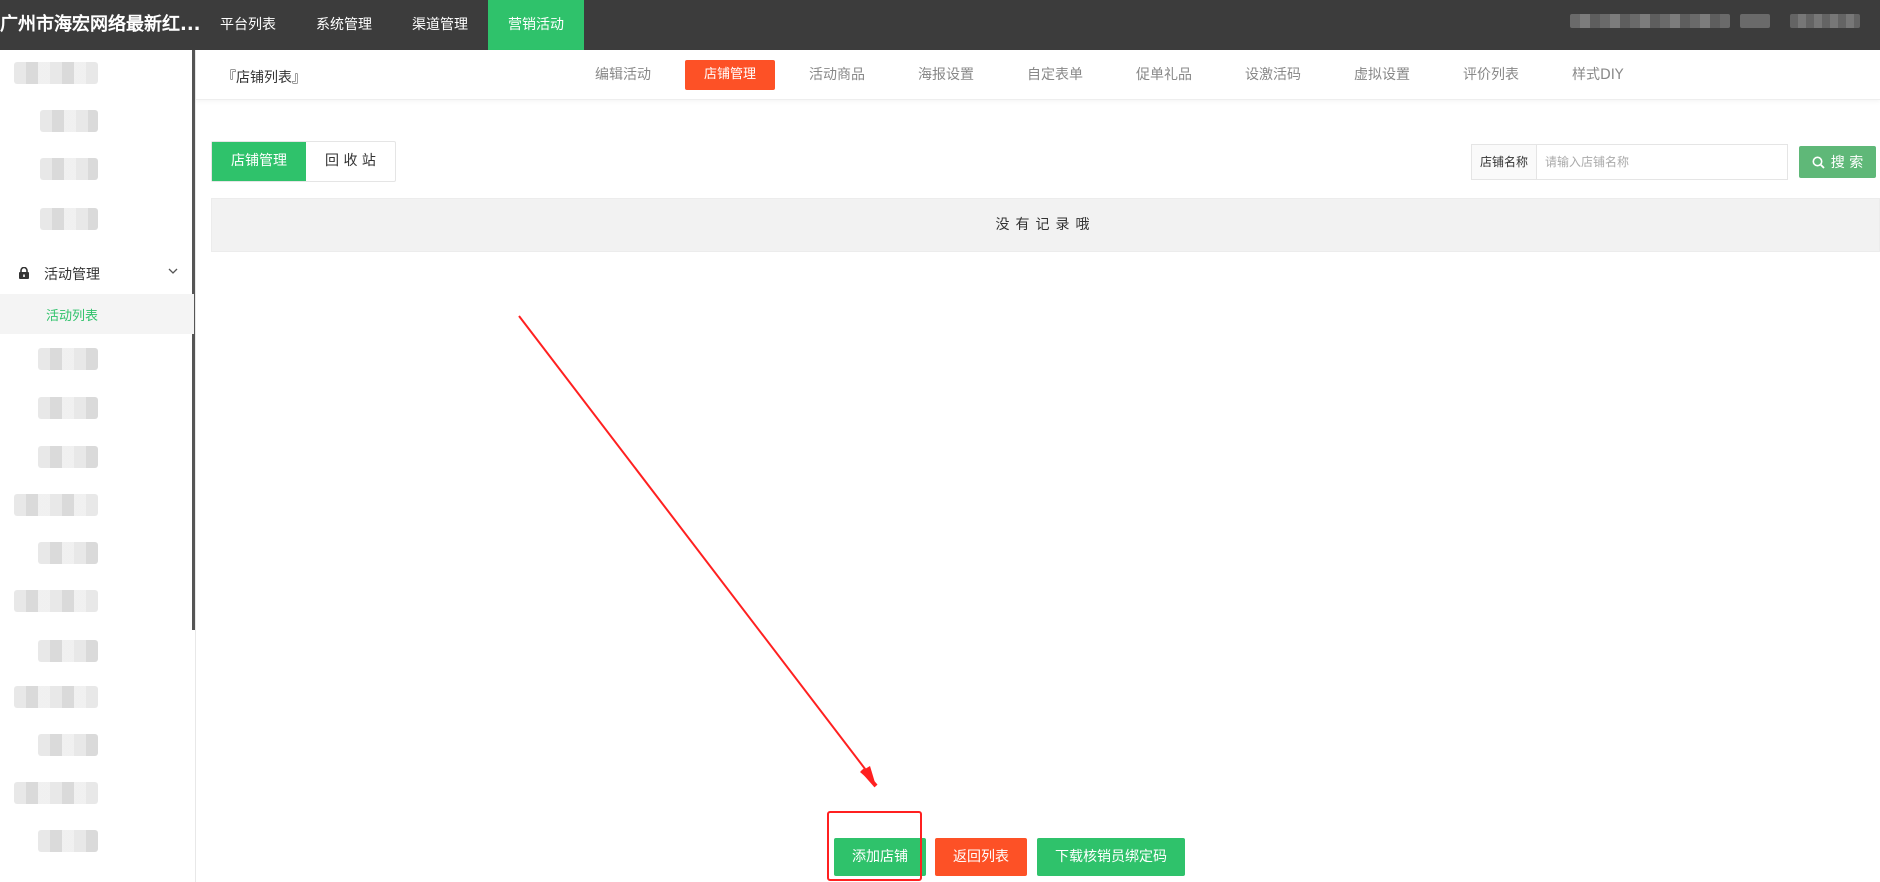  Describe the element at coordinates (623, 75) in the screenshot. I see `tab-edit-activity: 编辑活动` at that location.